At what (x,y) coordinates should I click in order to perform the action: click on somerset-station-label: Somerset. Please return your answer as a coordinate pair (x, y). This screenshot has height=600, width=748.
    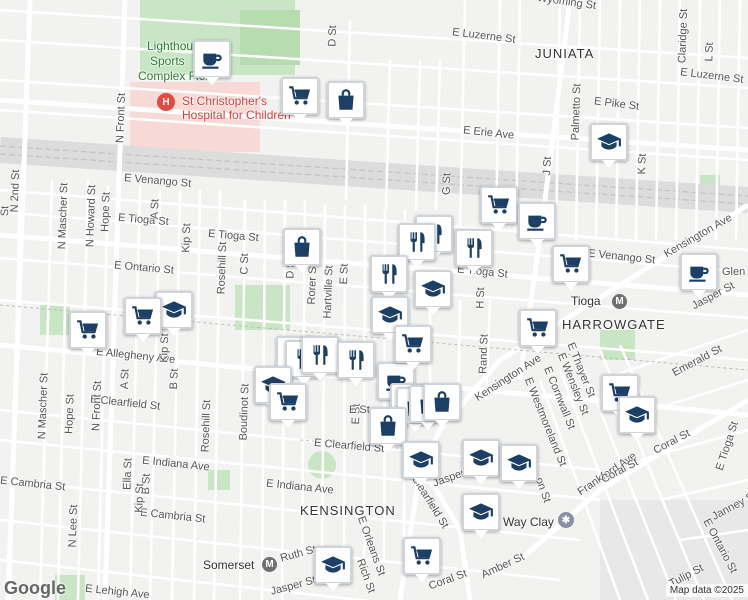
    Looking at the image, I should click on (228, 565).